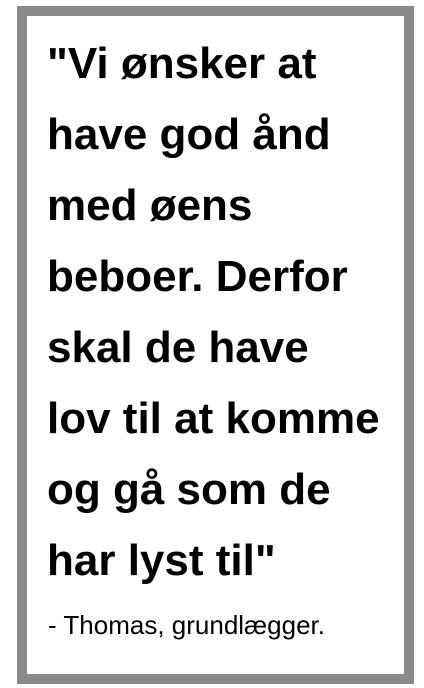  I want to click on quote-line-7: og gå som de, so click(189, 489).